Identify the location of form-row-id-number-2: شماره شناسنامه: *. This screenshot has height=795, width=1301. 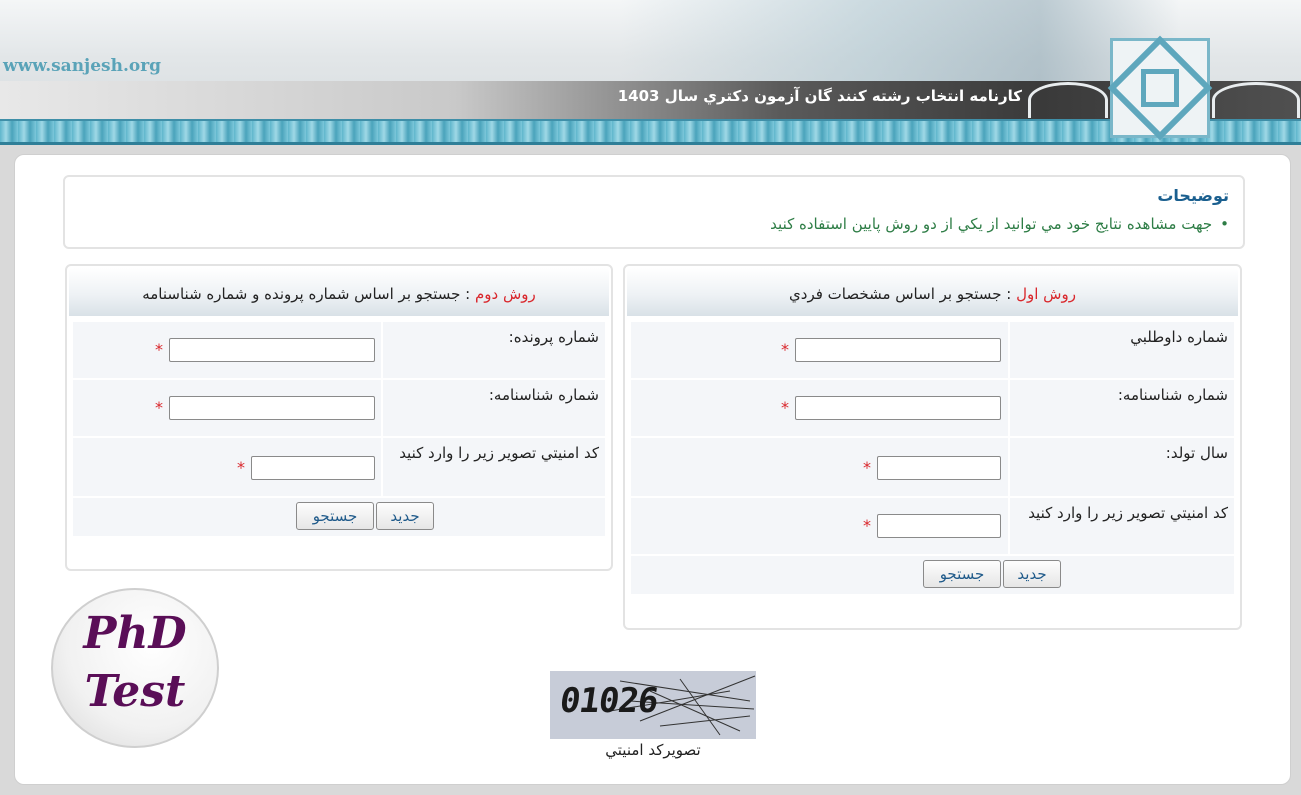
(339, 408).